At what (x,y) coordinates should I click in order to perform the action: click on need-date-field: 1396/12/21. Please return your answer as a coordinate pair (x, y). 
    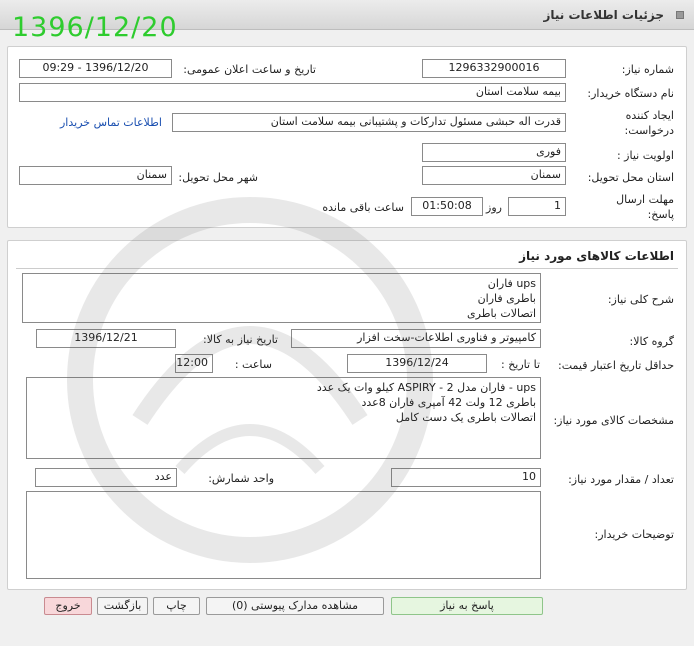
    Looking at the image, I should click on (106, 338).